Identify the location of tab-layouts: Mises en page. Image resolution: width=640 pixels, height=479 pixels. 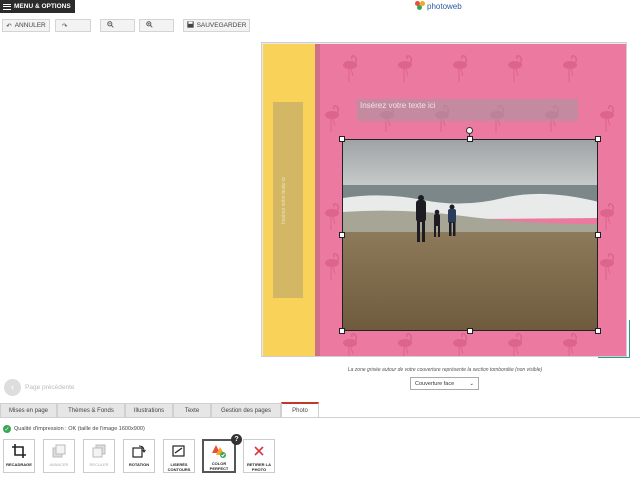
(28, 410).